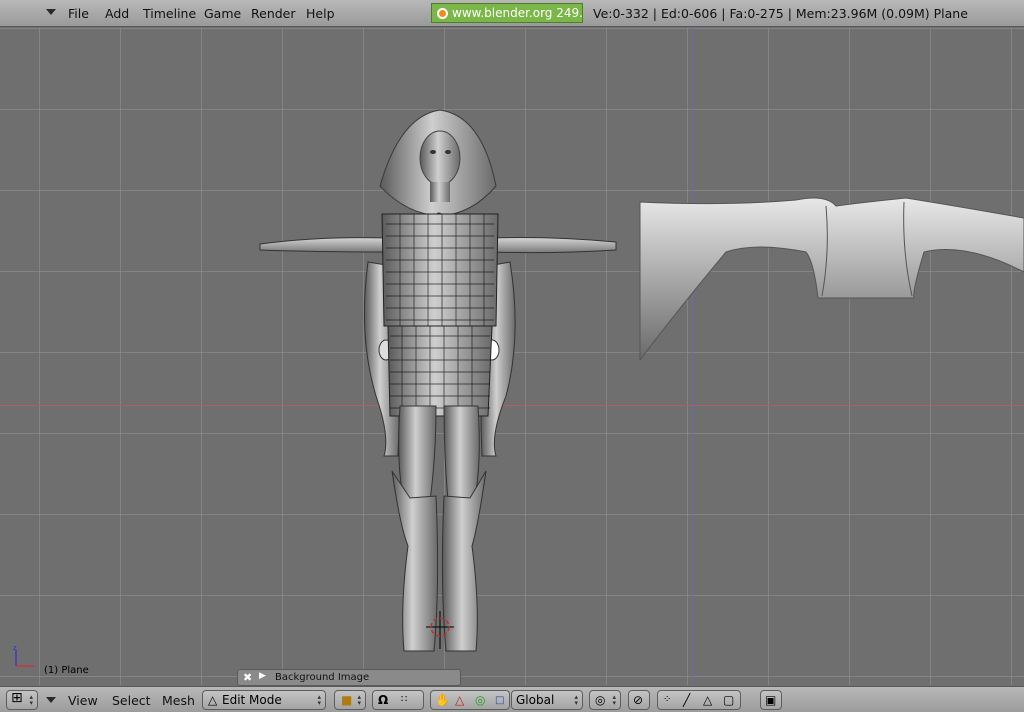  I want to click on cube-outline-icon: ▢, so click(728, 700).